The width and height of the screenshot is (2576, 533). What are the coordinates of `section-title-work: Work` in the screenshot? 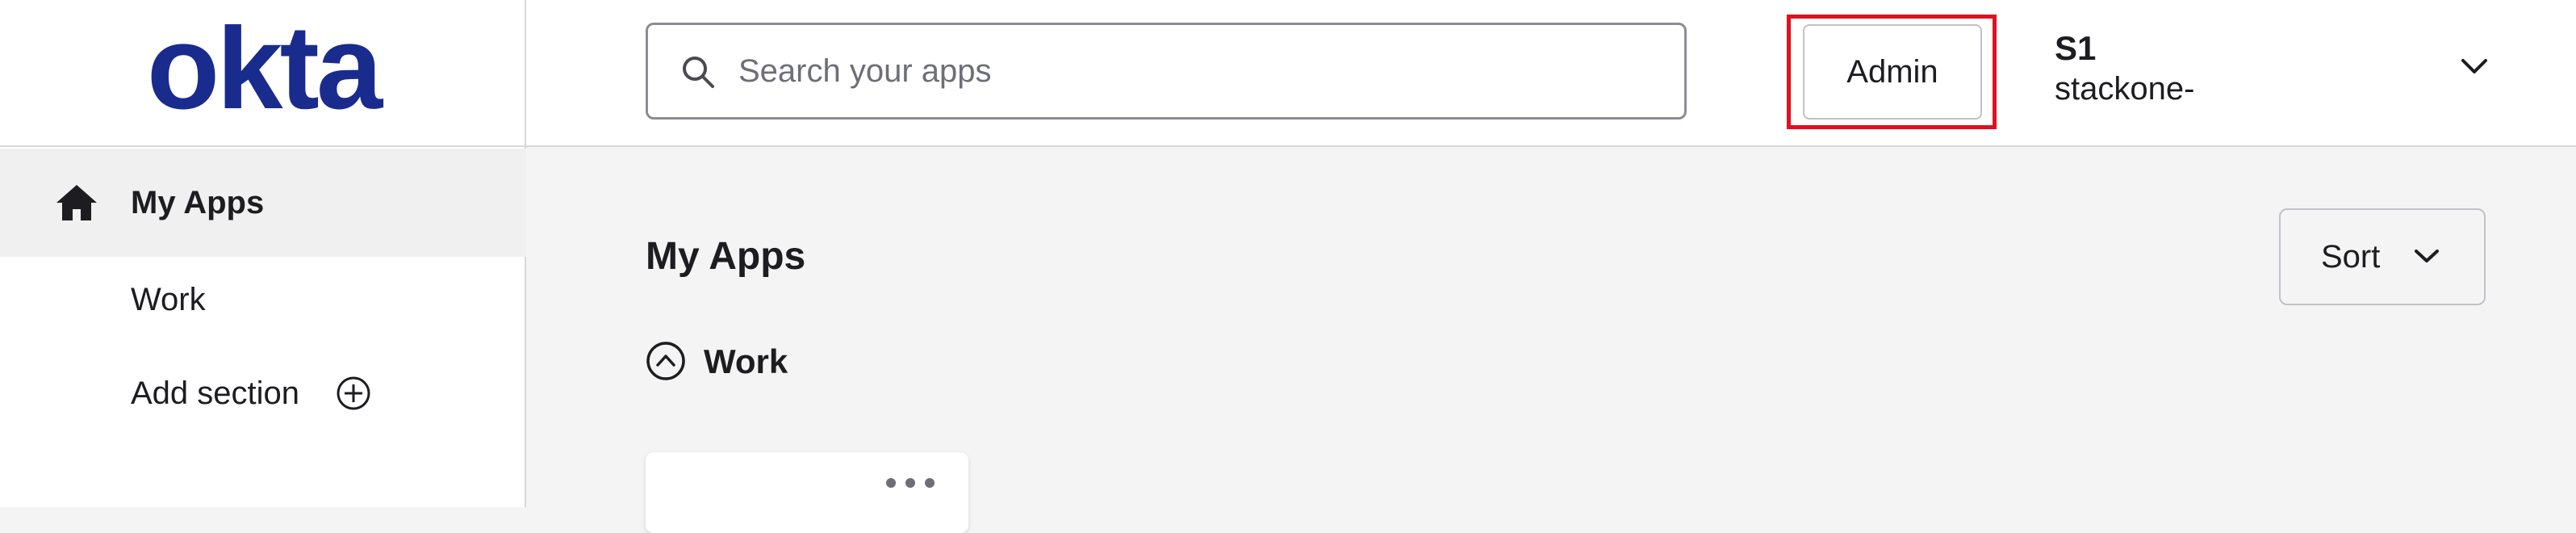 It's located at (746, 361).